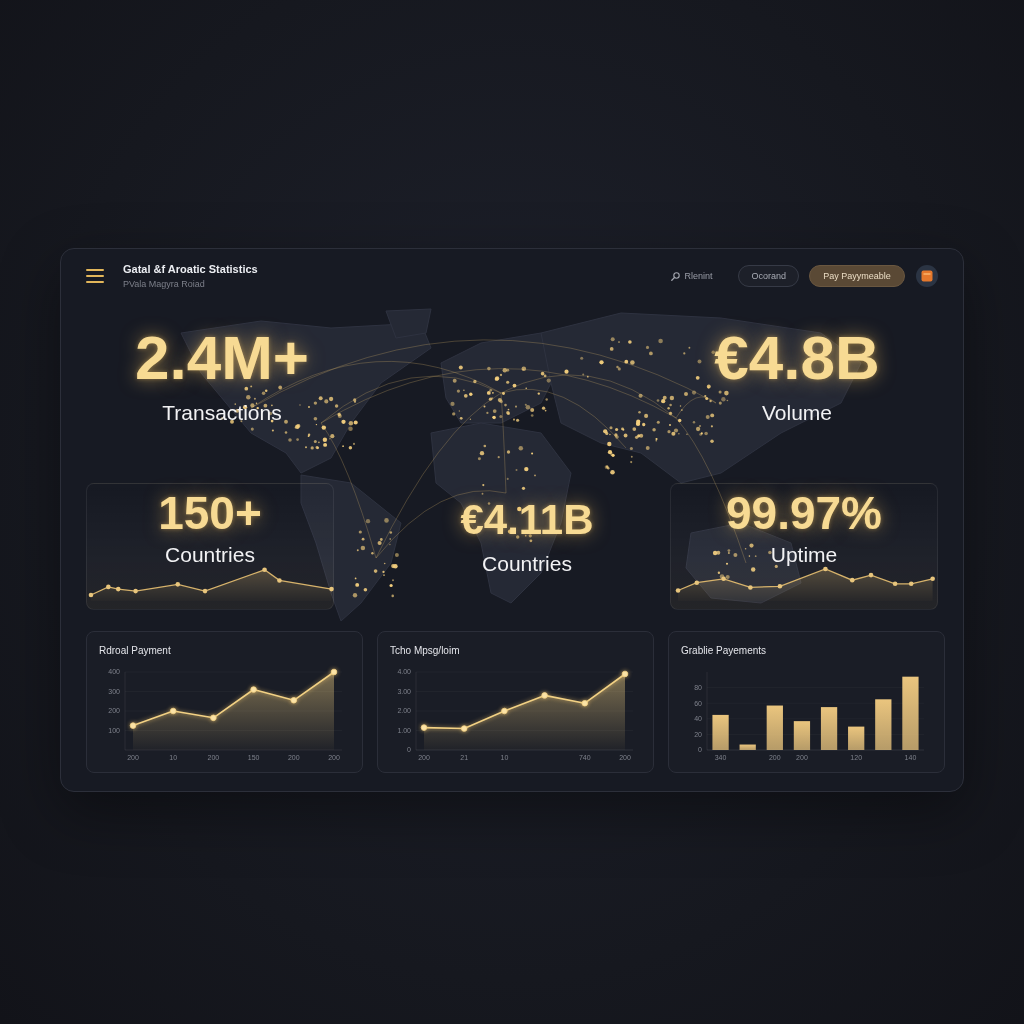  Describe the element at coordinates (135, 651) in the screenshot. I see `chart-title: Rdroal Payment` at that location.